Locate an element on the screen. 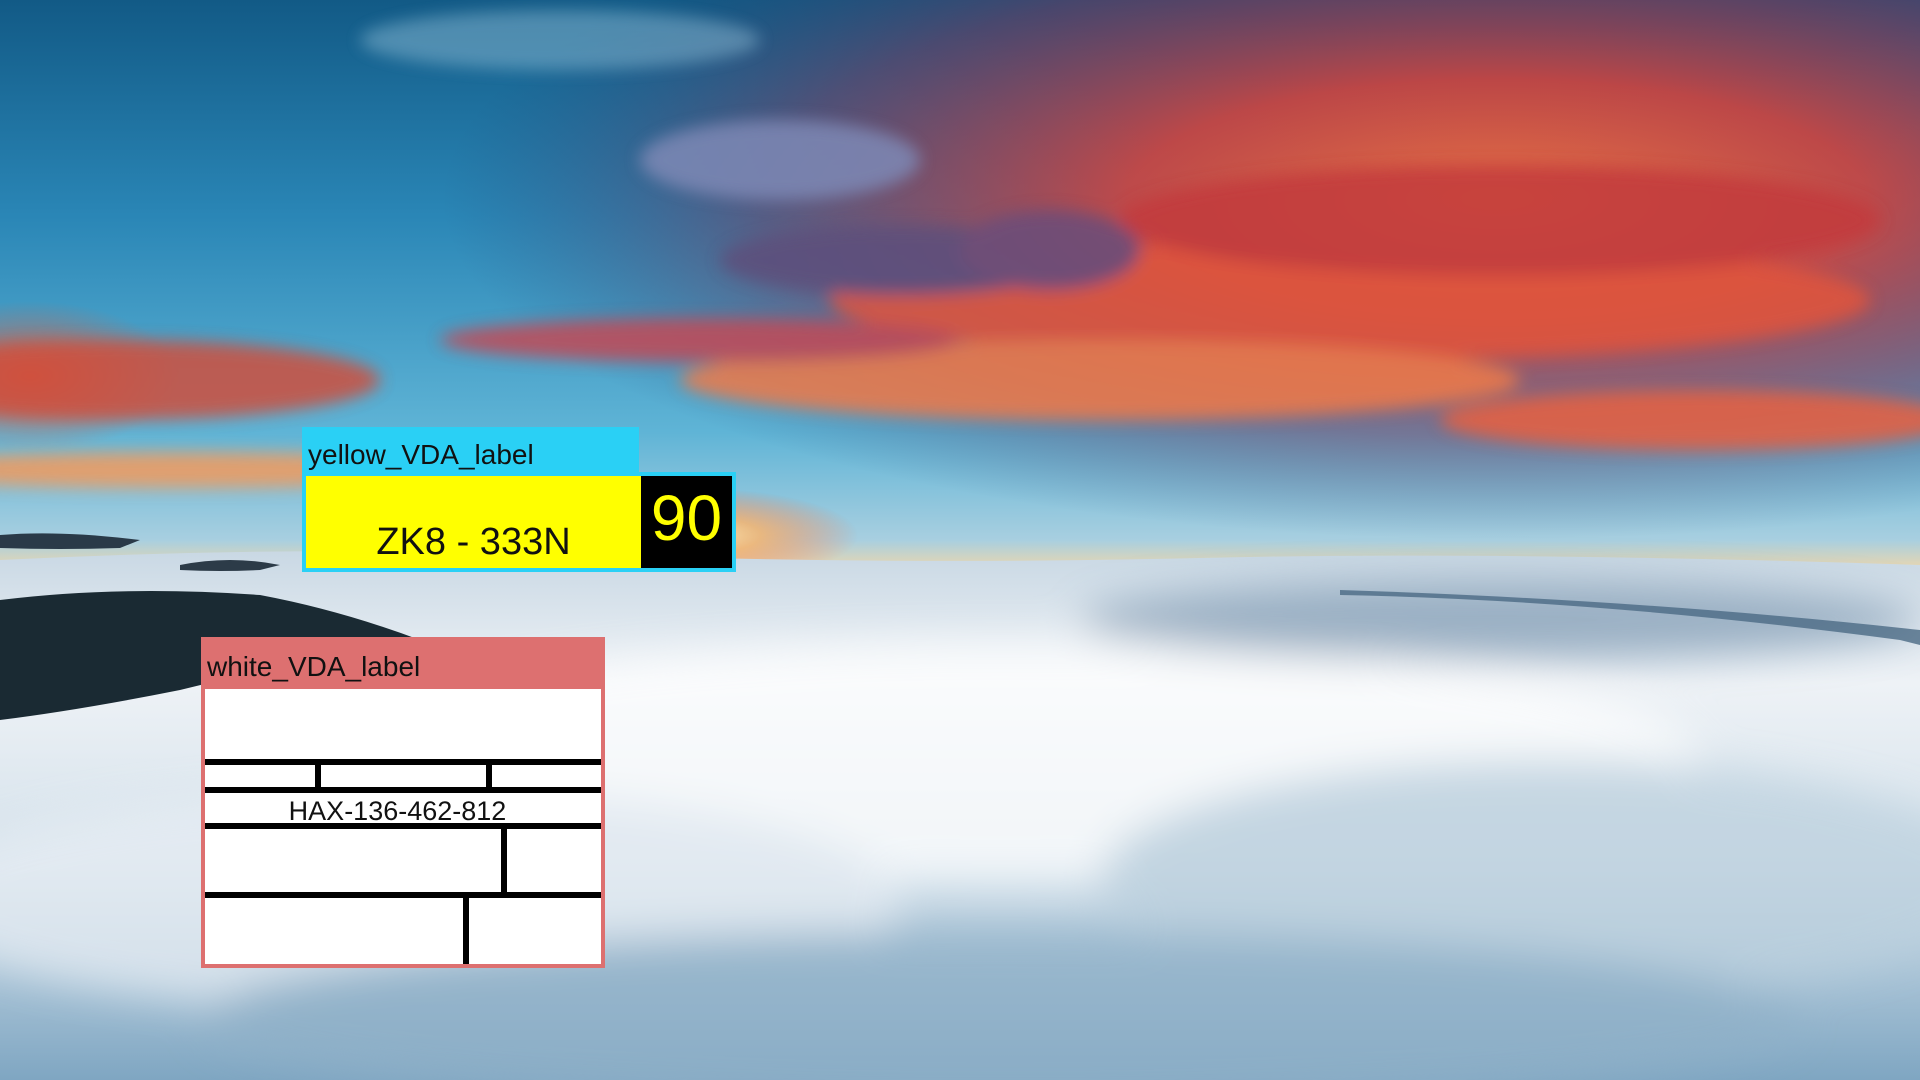 This screenshot has width=1920, height=1080. yellow-vda-label-title: yellow_VDA_label is located at coordinates (470, 450).